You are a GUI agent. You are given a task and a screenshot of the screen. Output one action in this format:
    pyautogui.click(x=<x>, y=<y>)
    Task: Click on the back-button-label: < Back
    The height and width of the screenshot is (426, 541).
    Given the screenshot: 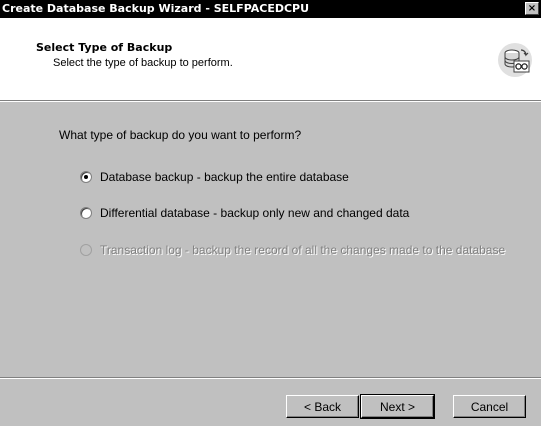 What is the action you would take?
    pyautogui.click(x=322, y=406)
    